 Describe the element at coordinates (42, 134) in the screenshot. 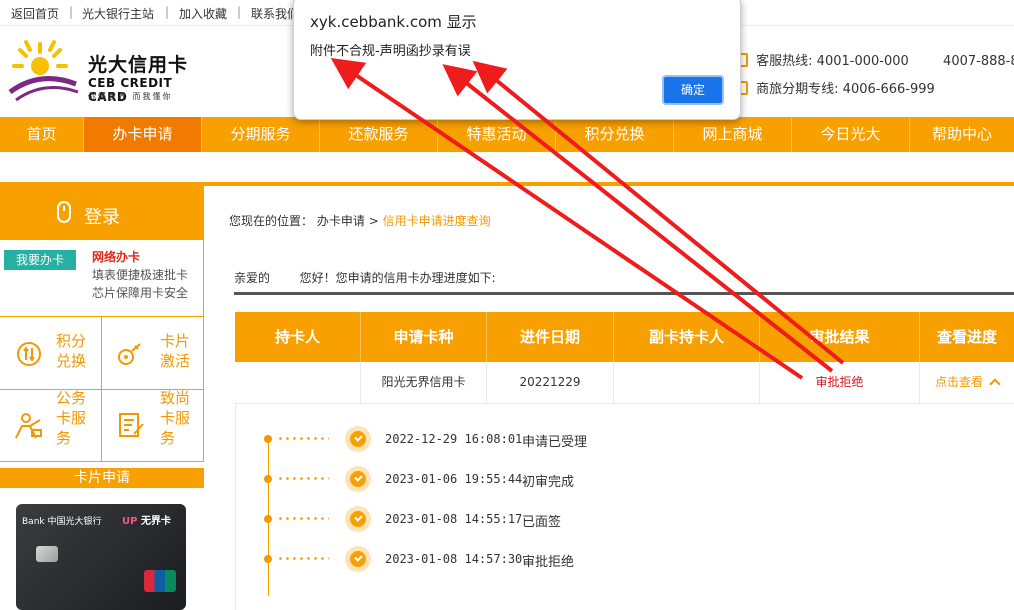

I see `nav-home: 首页` at that location.